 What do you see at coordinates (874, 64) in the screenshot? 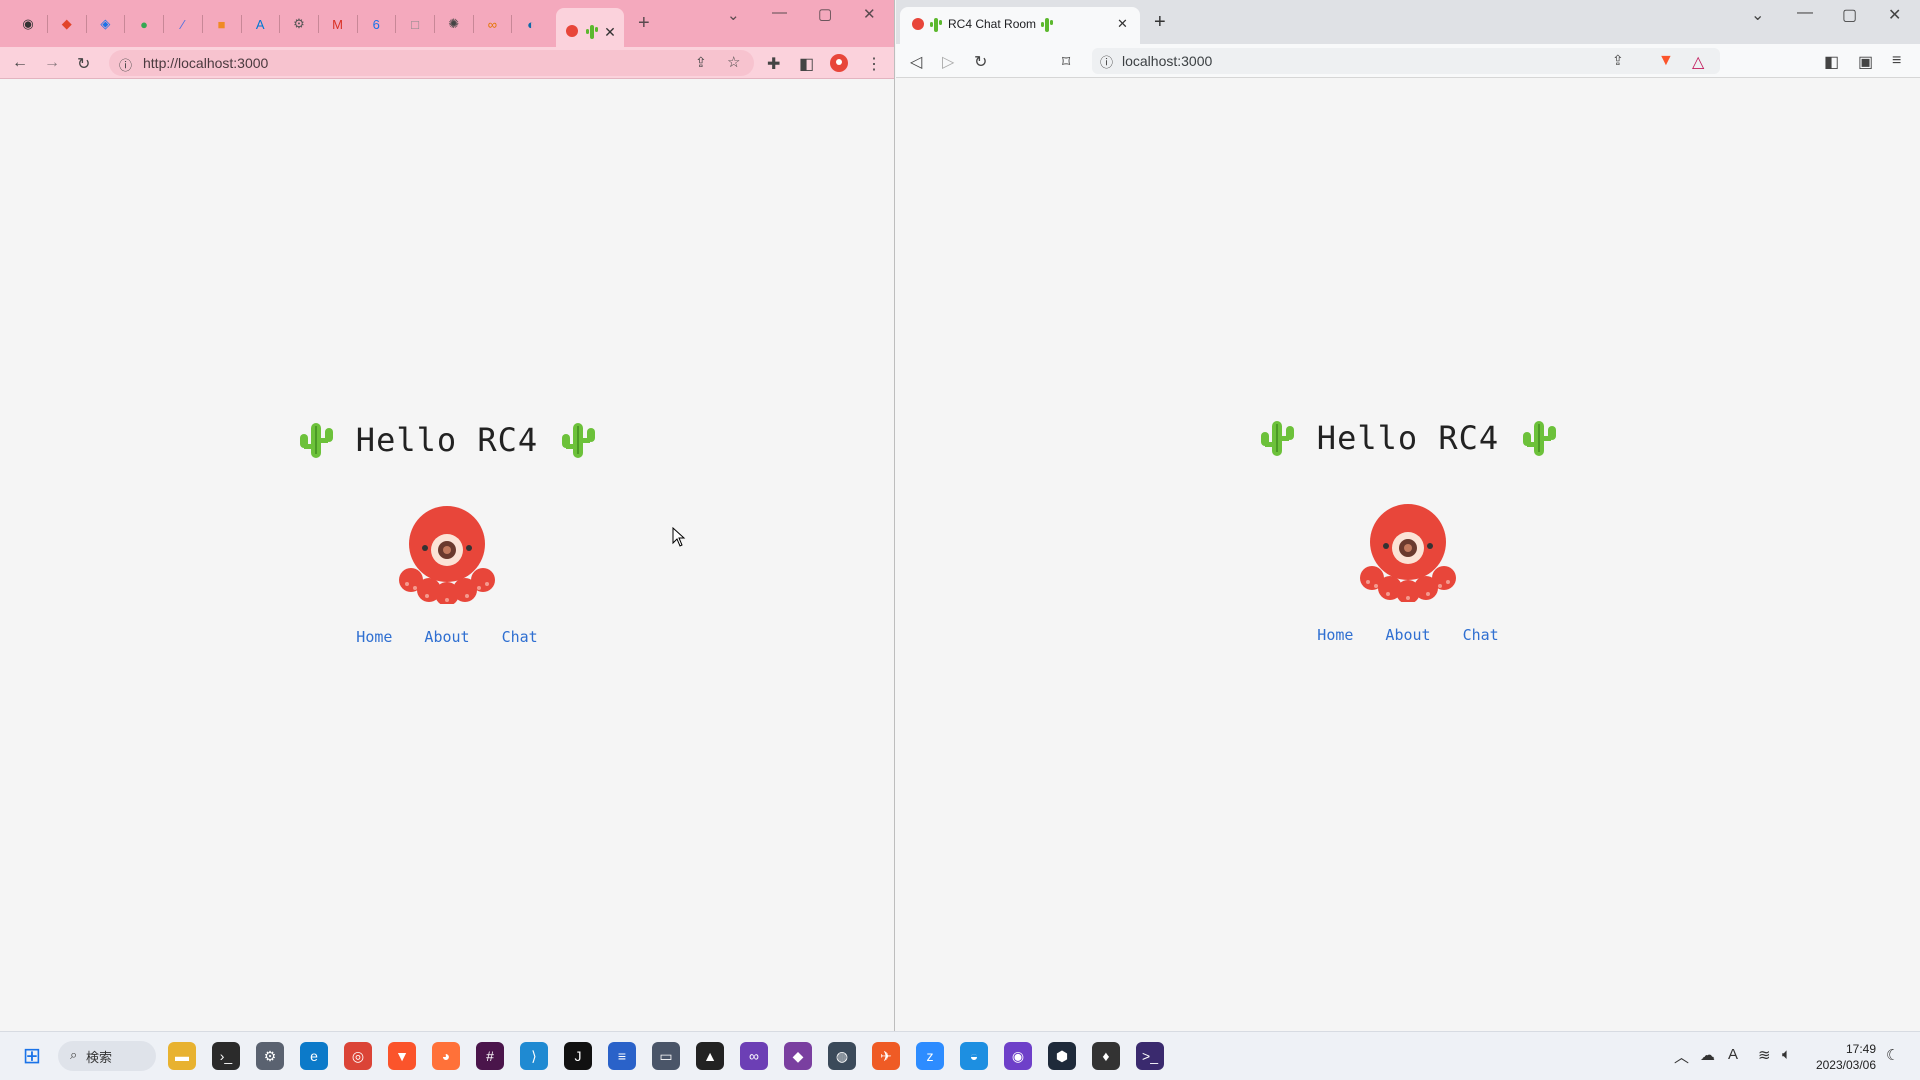
I see `menu-icon: ⋮` at bounding box center [874, 64].